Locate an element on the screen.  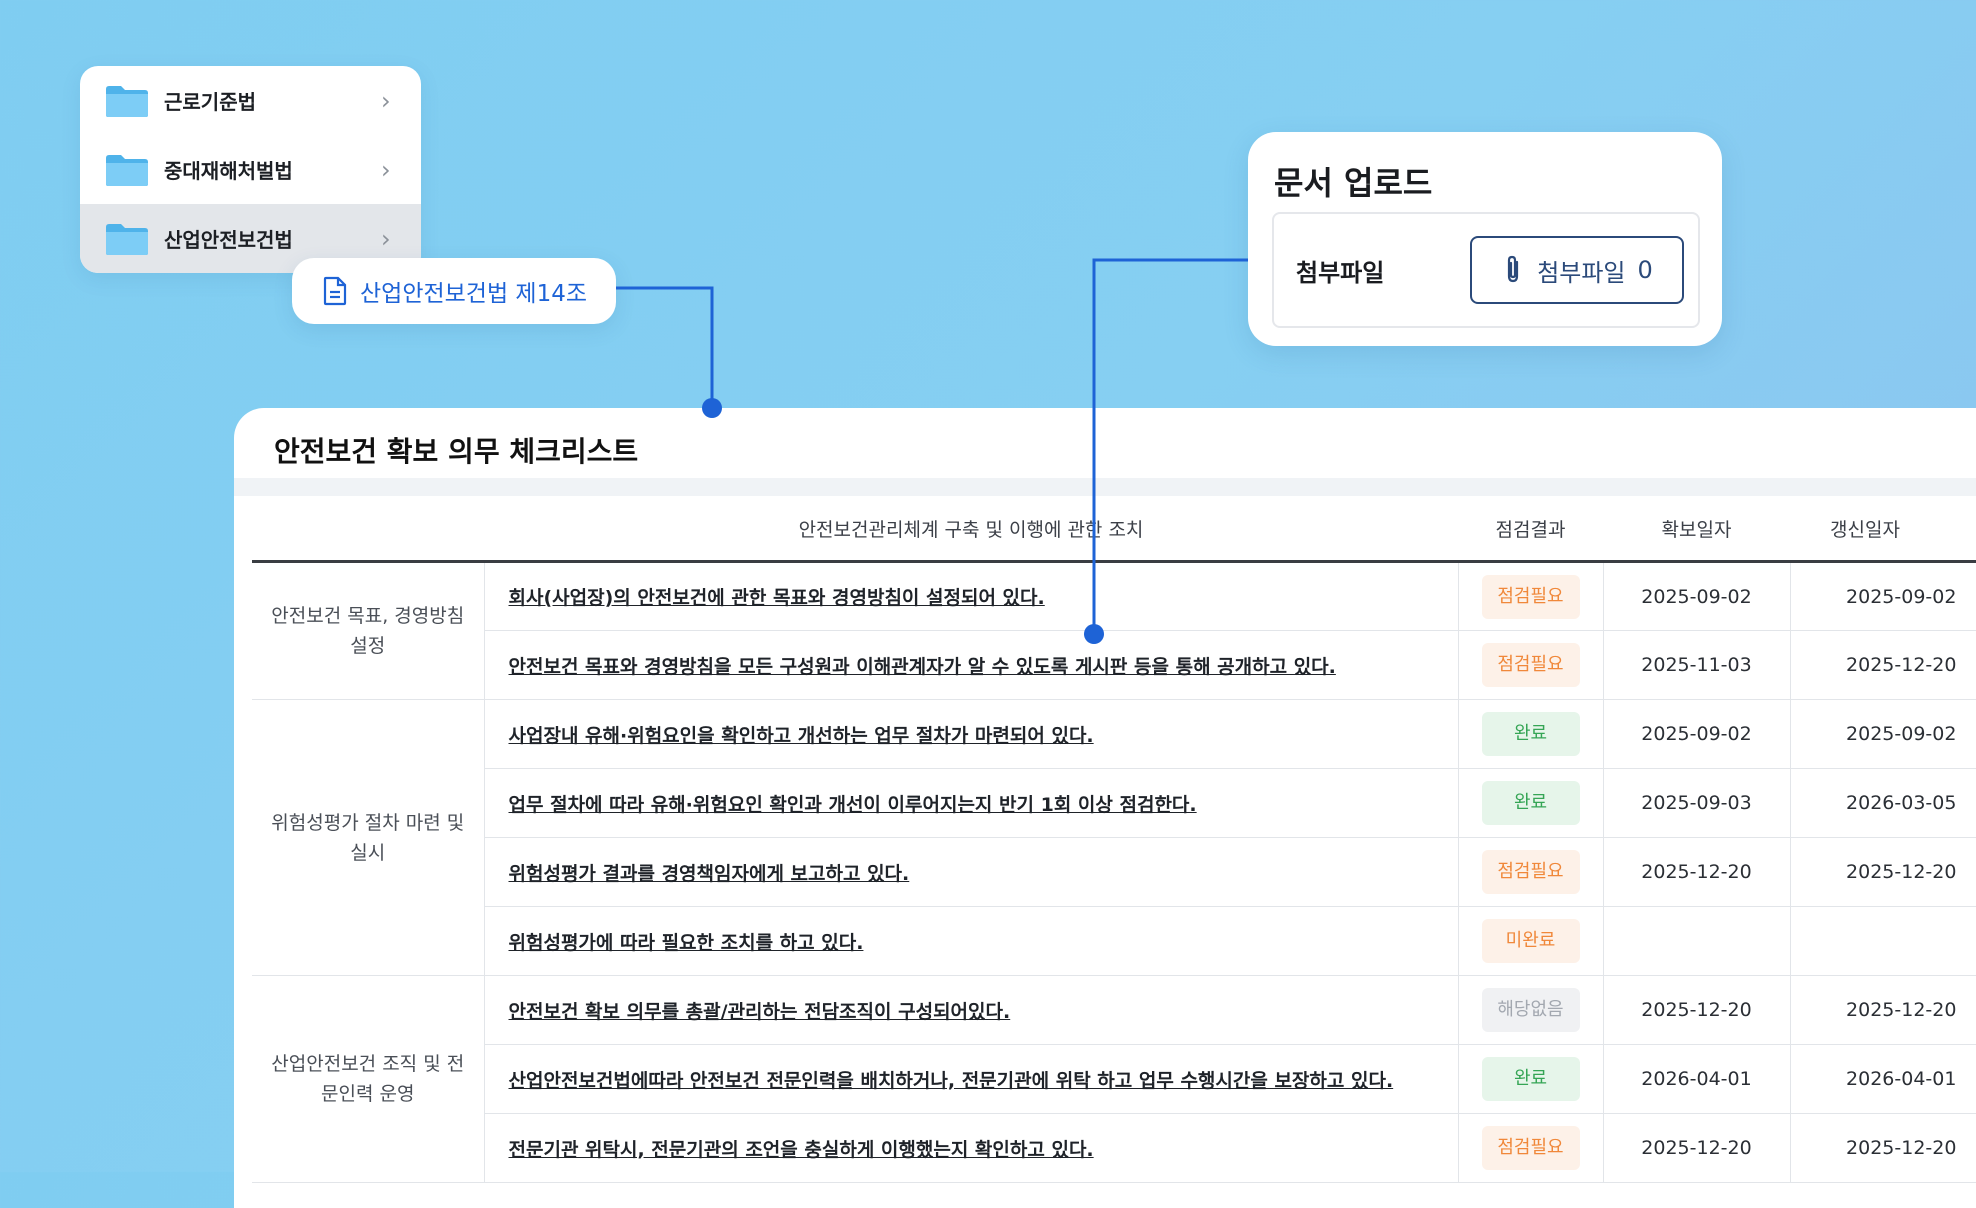
folder-list: 근로기준법 › 중대재해처벌법 › 산업안전보건법 › is located at coordinates (250, 169).